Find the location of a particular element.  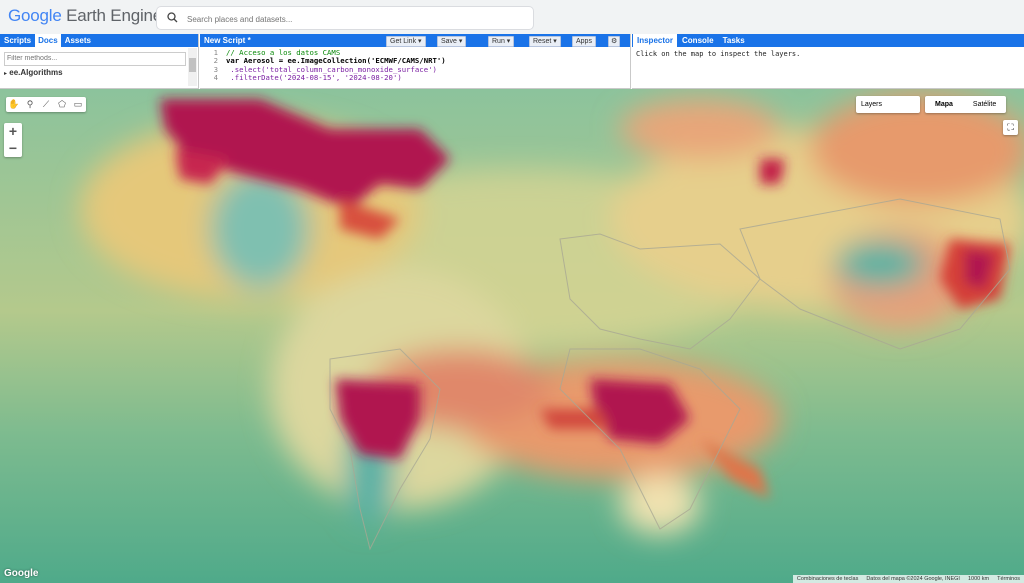

map-type-toggle: Mapa Satélite is located at coordinates (966, 104).